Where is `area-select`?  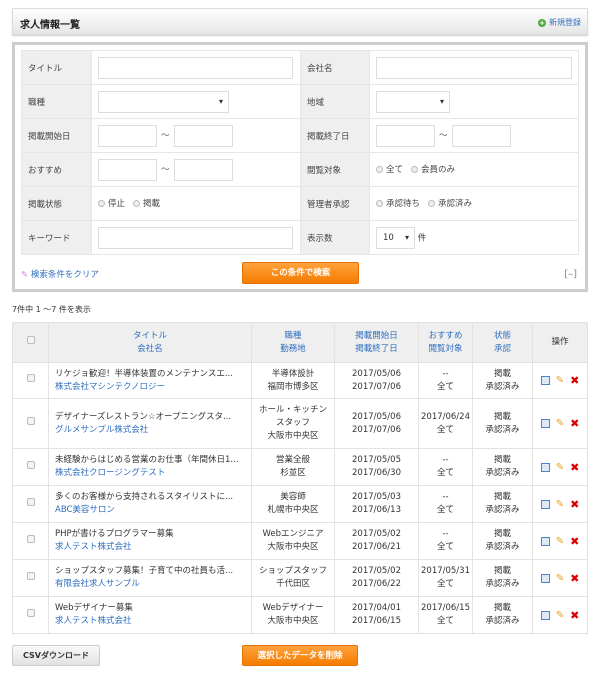 area-select is located at coordinates (413, 101).